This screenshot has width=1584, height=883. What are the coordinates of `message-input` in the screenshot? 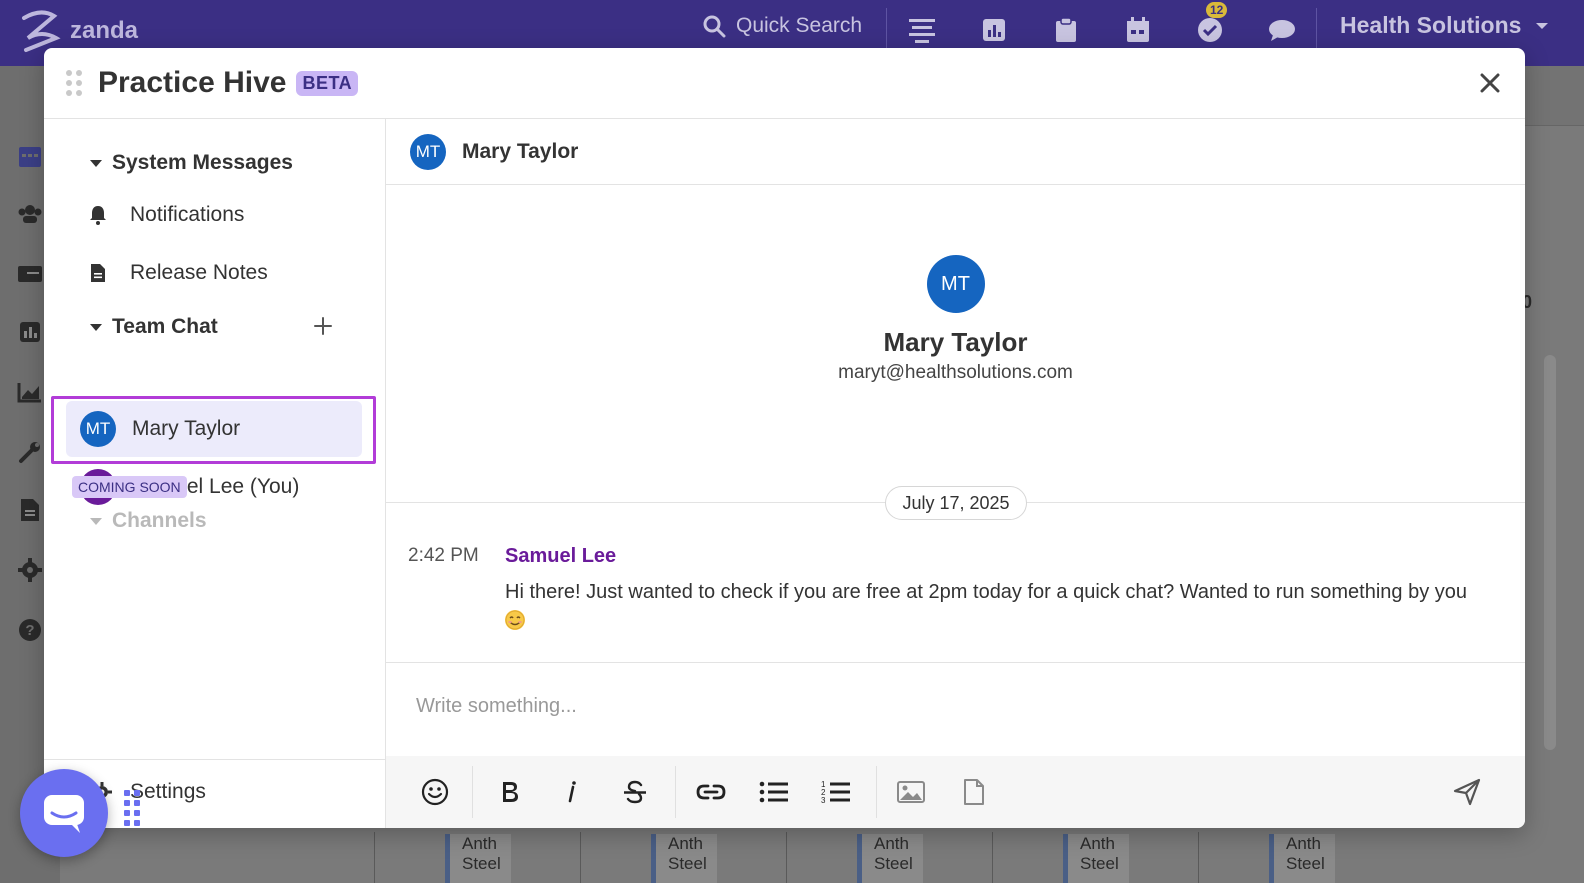 It's located at (916, 706).